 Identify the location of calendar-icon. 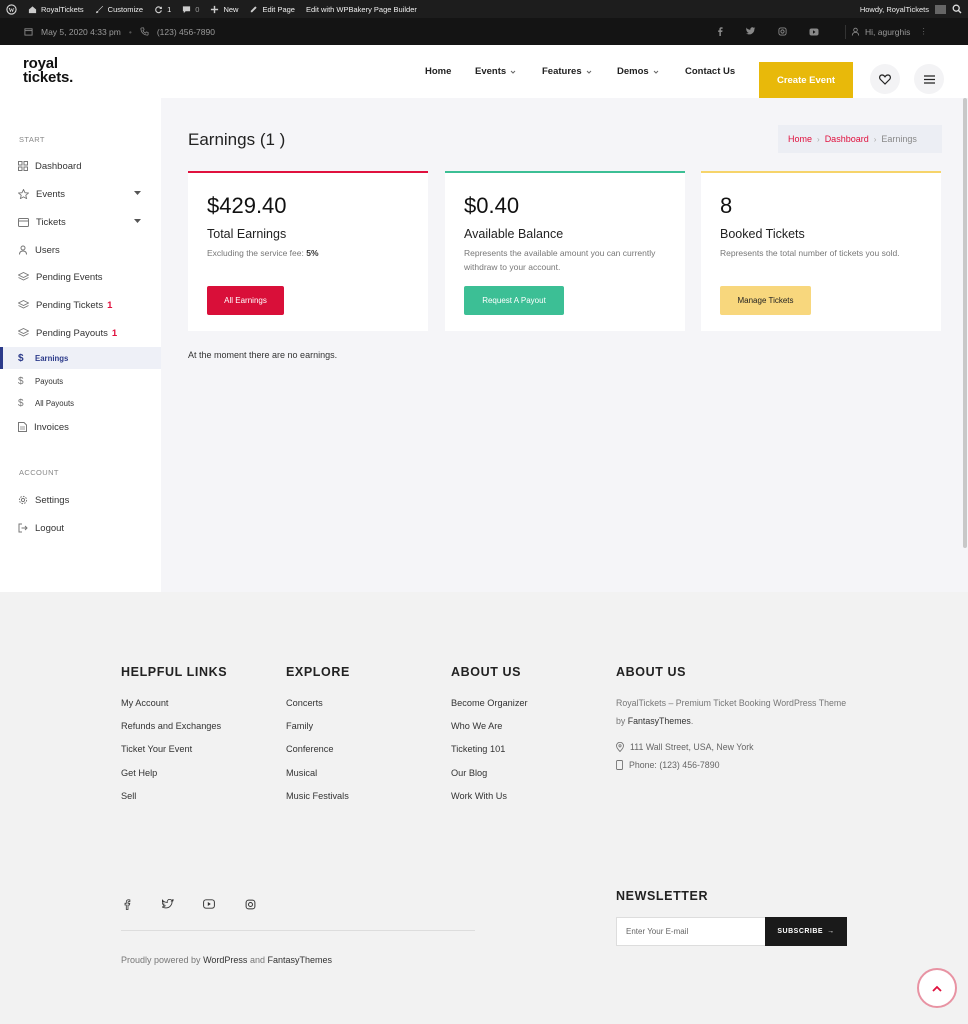
(28, 32).